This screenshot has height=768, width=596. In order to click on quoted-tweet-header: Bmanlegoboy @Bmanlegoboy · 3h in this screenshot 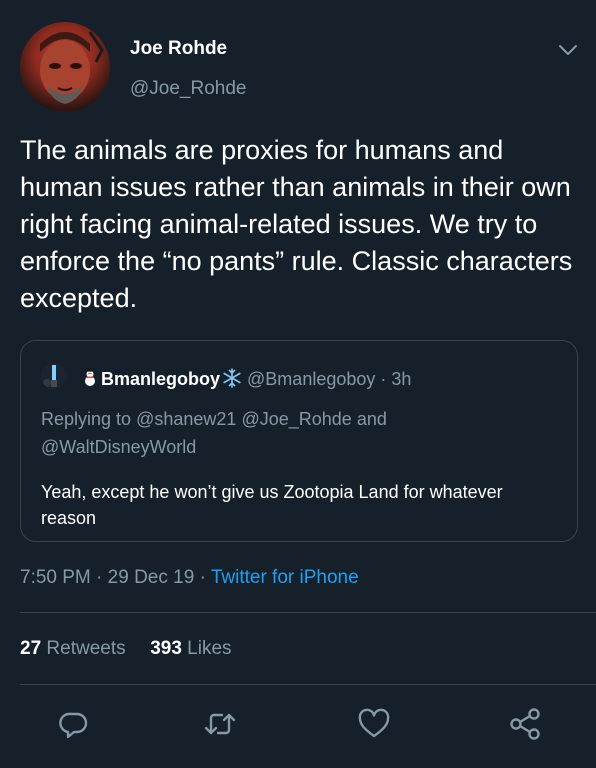, I will do `click(245, 378)`.